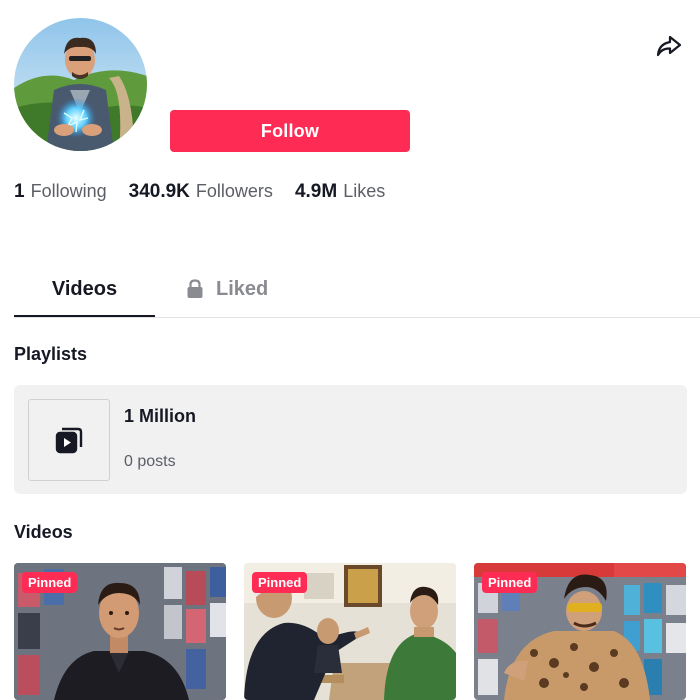  Describe the element at coordinates (43, 532) in the screenshot. I see `videos-heading: Videos` at that location.